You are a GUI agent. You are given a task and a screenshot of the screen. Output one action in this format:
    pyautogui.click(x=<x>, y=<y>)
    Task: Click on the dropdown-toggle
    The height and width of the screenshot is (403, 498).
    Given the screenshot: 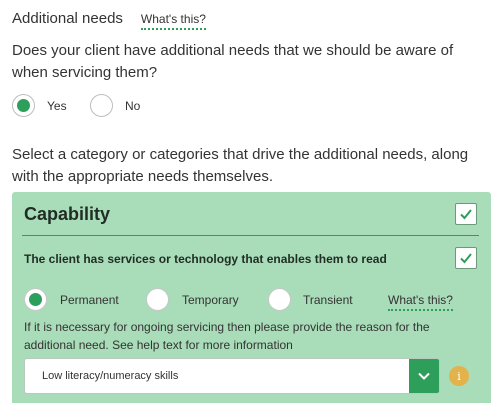 What is the action you would take?
    pyautogui.click(x=424, y=376)
    